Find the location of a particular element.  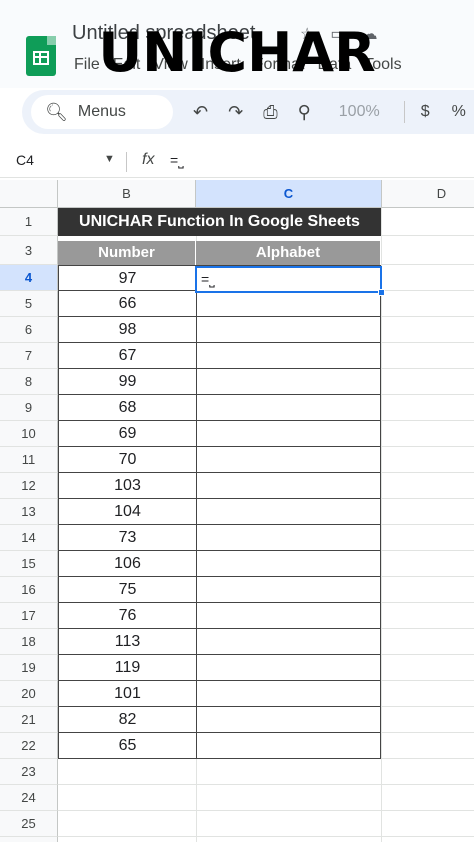

number-cell: 106 is located at coordinates (128, 563).